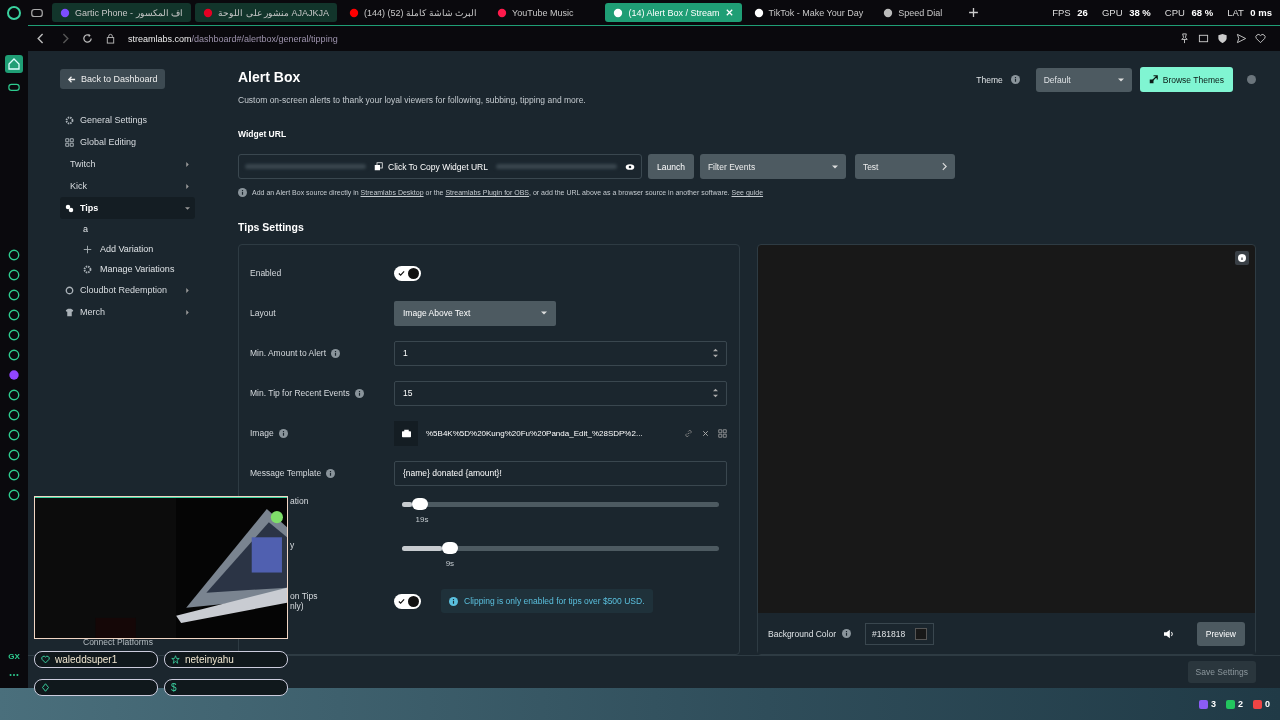 The height and width of the screenshot is (720, 1280). Describe the element at coordinates (286, 473) in the screenshot. I see `field-label: Message Template` at that location.